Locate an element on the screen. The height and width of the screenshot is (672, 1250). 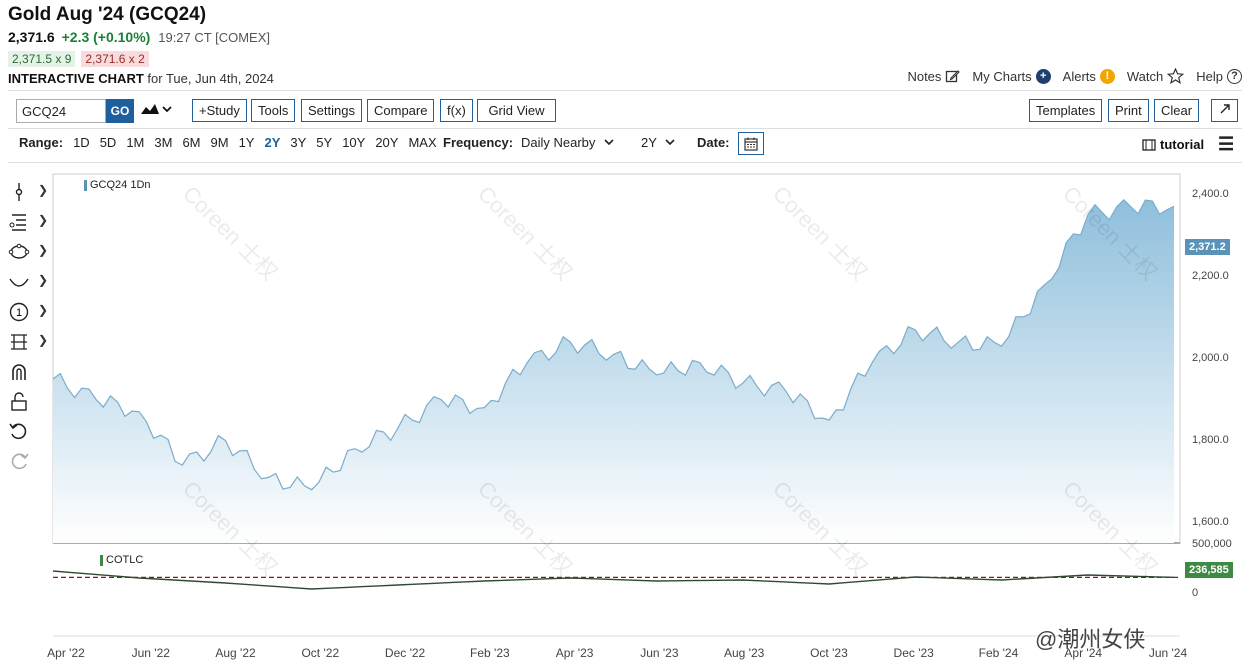
quote-time: 19:27 CT [COMEX] is located at coordinates (214, 37).